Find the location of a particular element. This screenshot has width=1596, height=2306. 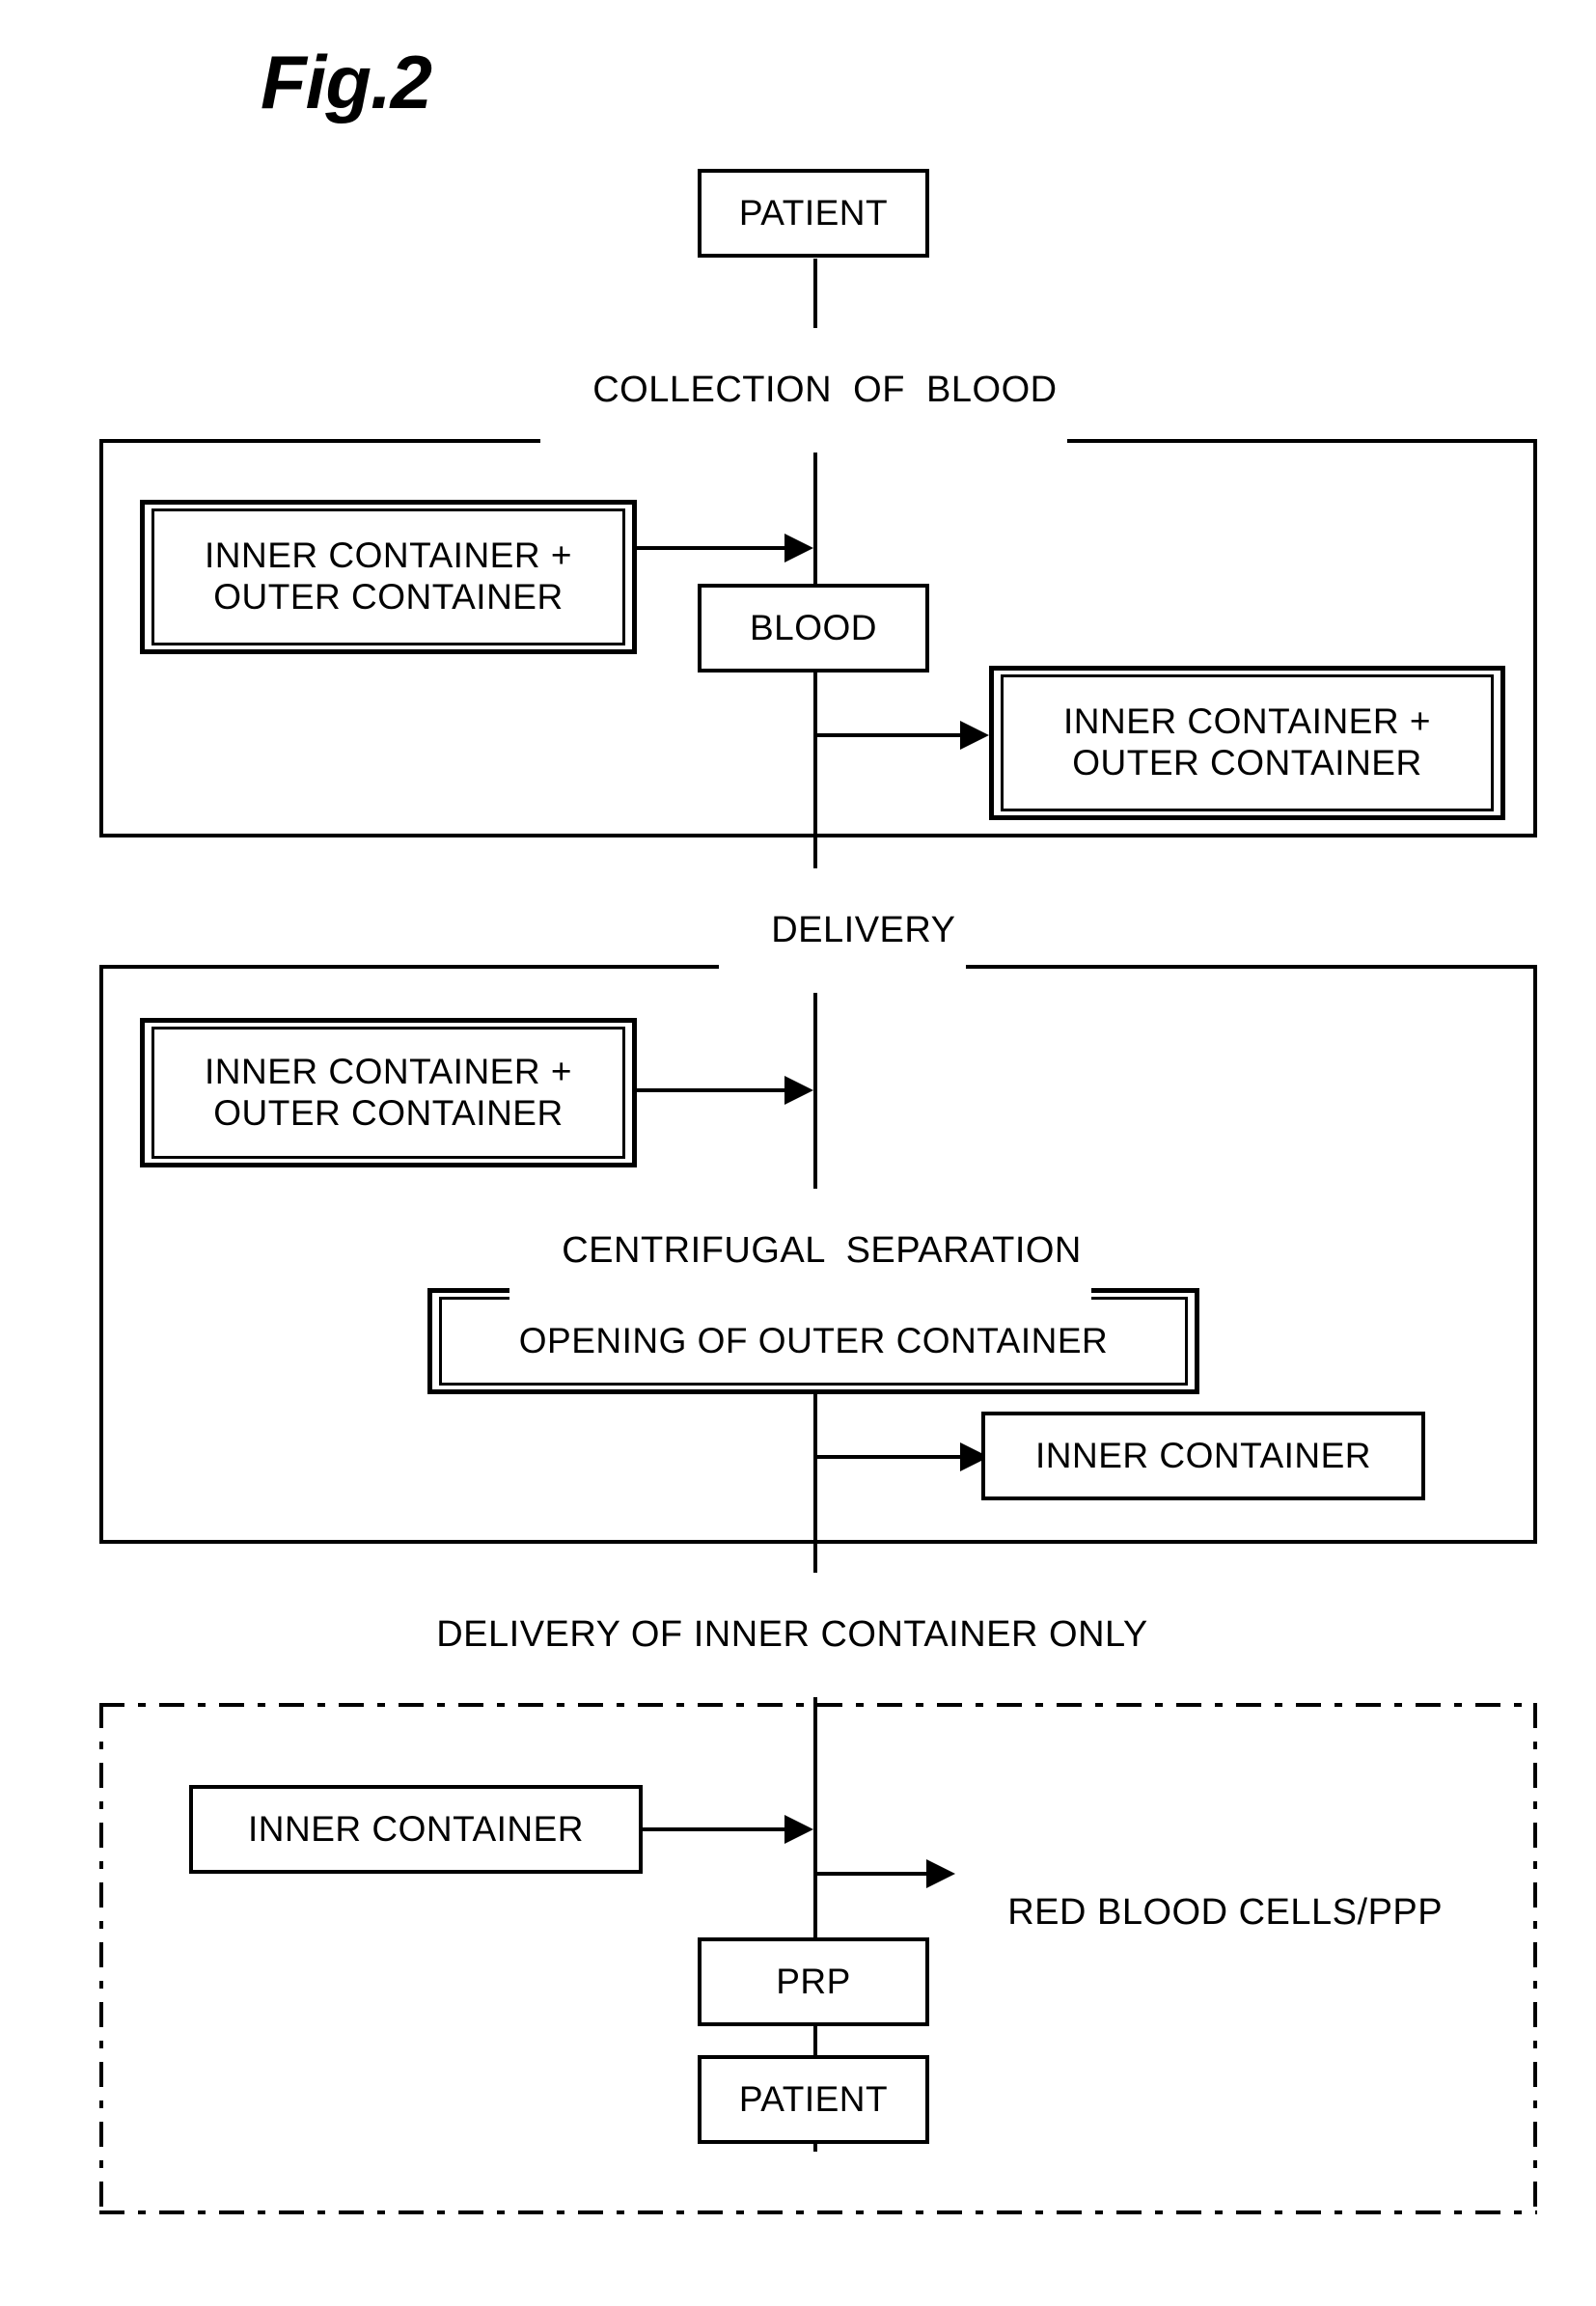

connector-spine-to-red-blood-cells is located at coordinates (873, 1874).